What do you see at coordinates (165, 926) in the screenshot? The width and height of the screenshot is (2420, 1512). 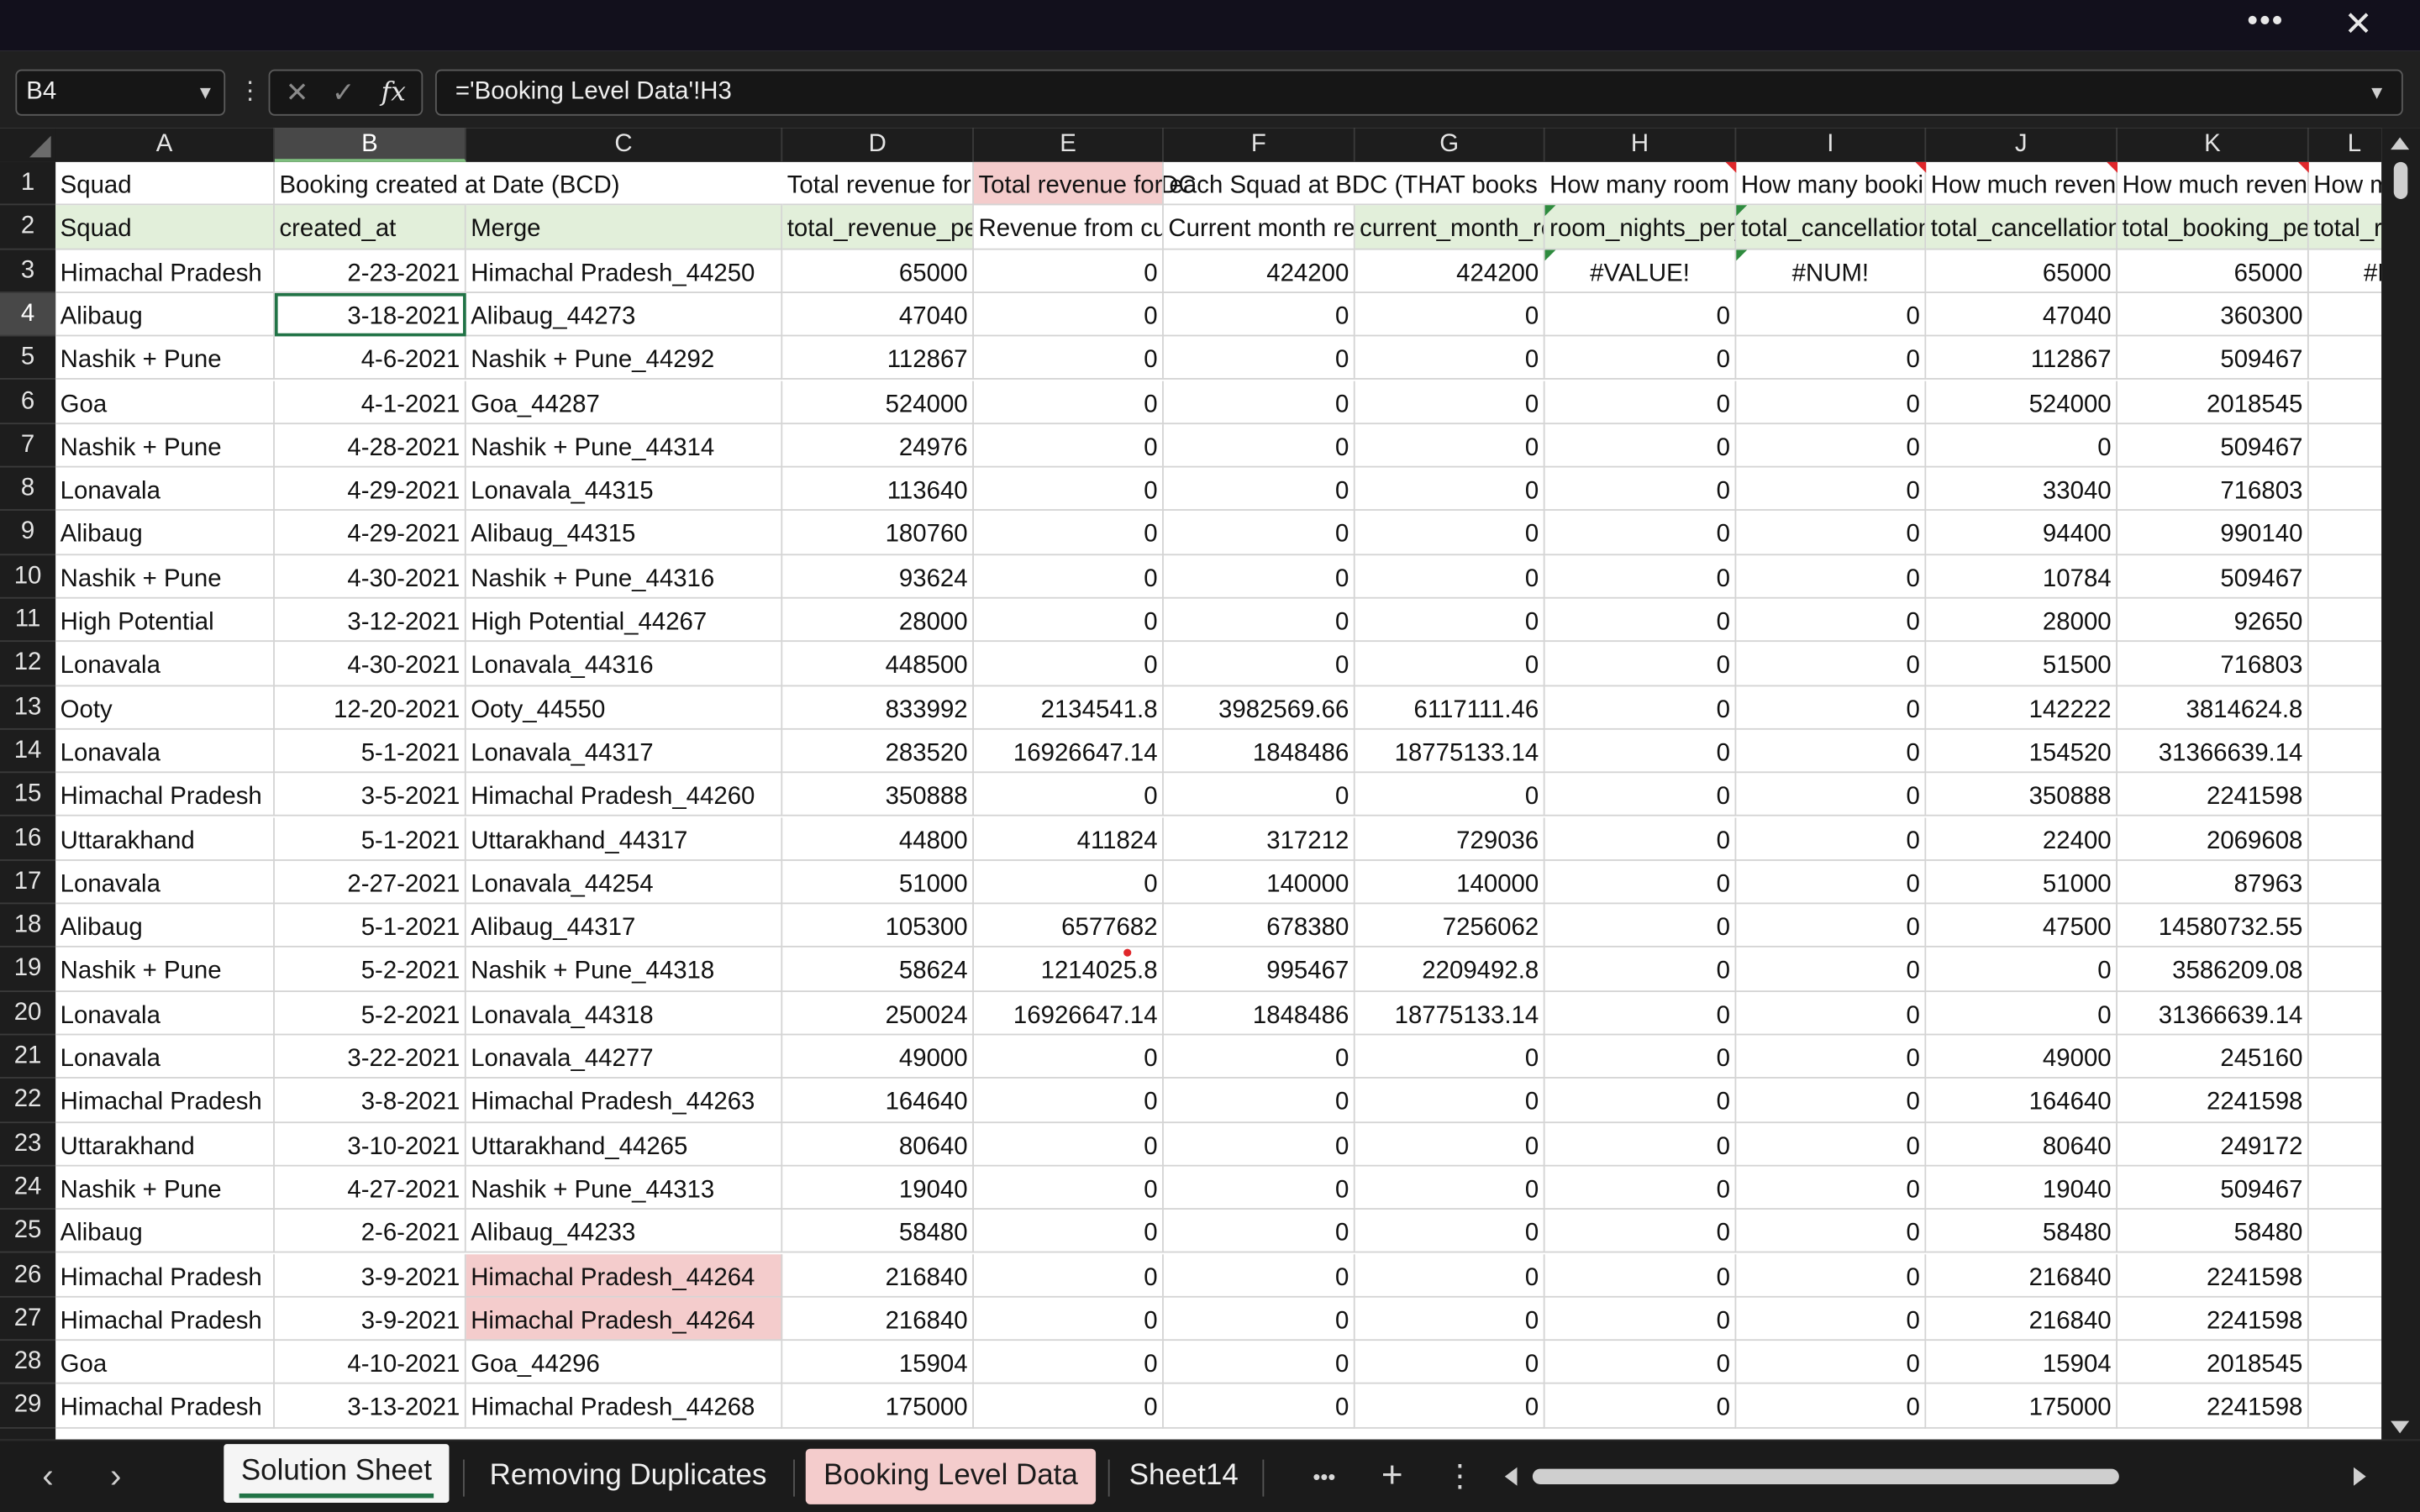 I see `cell-a18: Alibaug` at bounding box center [165, 926].